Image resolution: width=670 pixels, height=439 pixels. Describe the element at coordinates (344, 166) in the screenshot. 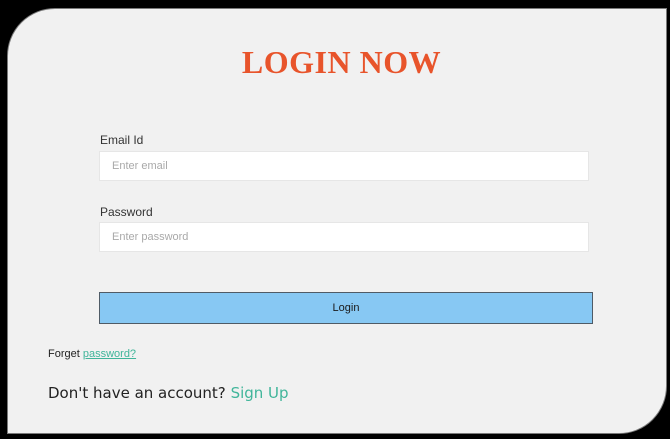

I see `email-input` at that location.